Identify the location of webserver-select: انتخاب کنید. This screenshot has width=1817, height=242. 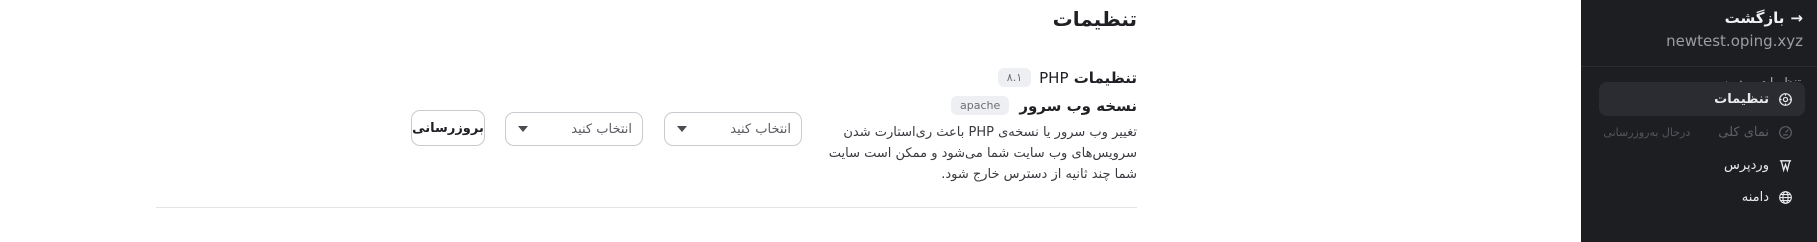
(733, 129).